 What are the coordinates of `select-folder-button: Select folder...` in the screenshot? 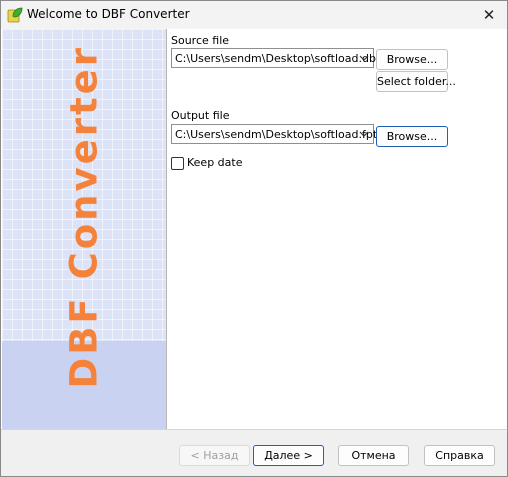 It's located at (416, 81).